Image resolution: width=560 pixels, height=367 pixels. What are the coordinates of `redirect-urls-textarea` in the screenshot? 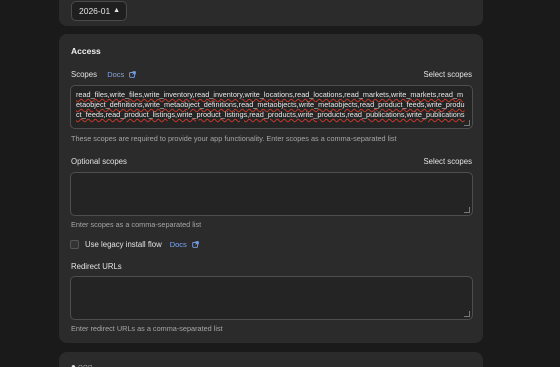 It's located at (271, 298).